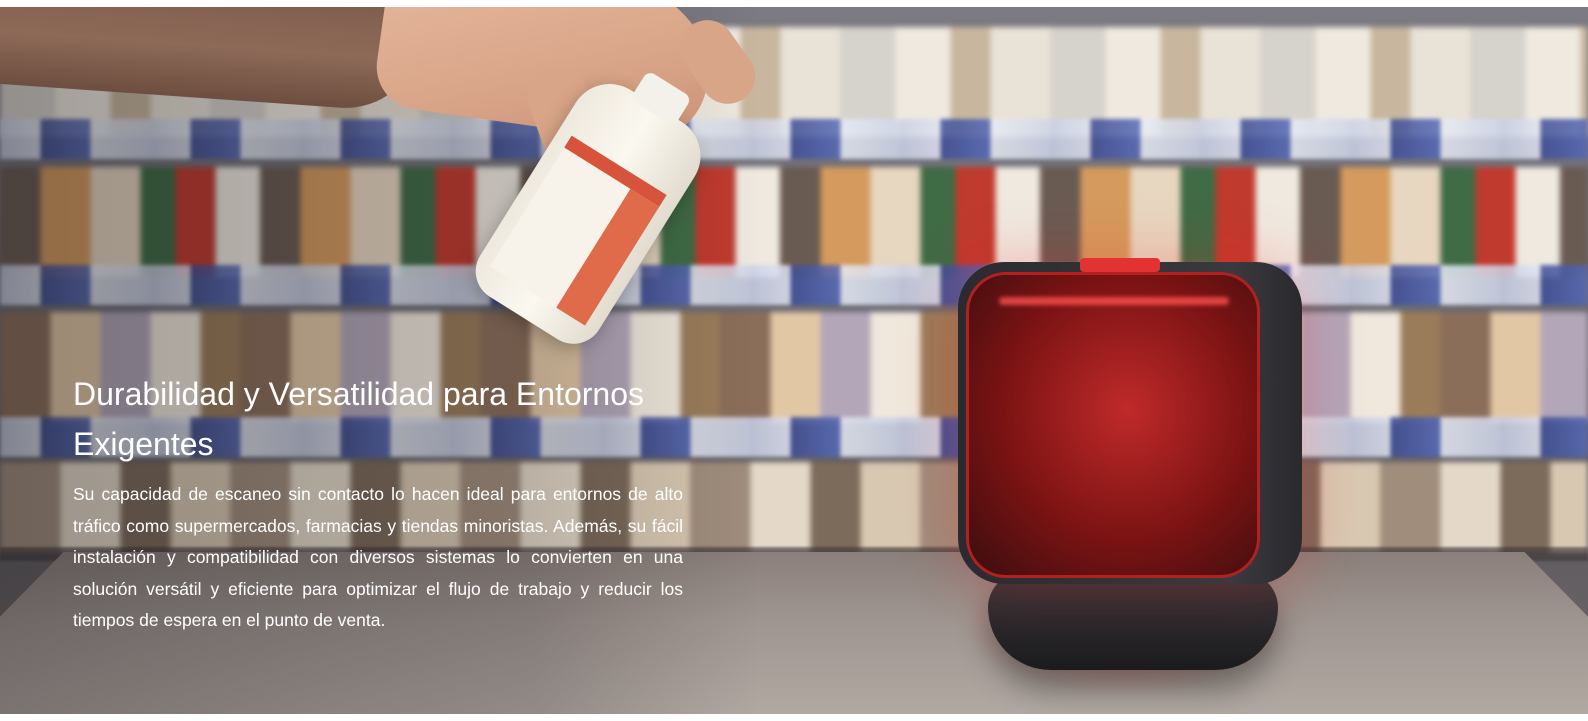 The image size is (1588, 721). I want to click on scanner-light-bar, so click(1114, 301).